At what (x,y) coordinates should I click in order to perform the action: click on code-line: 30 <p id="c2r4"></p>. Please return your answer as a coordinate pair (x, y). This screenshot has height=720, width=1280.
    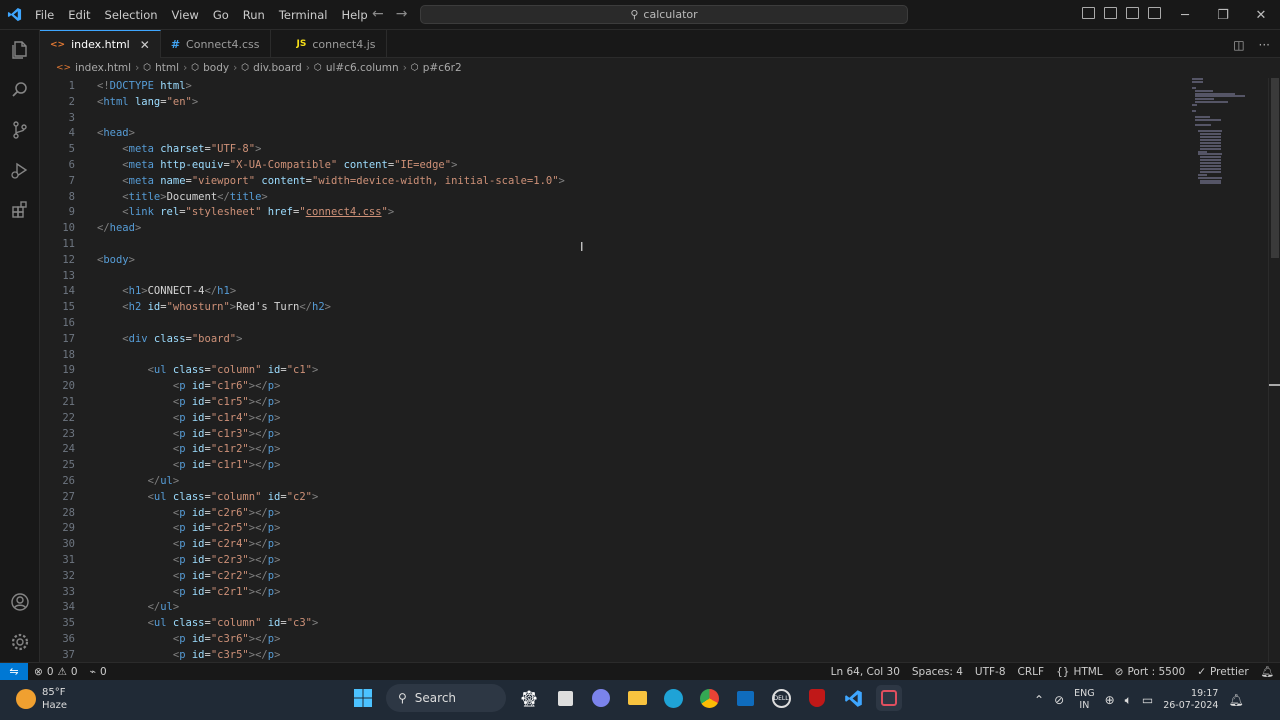
    Looking at the image, I should click on (615, 544).